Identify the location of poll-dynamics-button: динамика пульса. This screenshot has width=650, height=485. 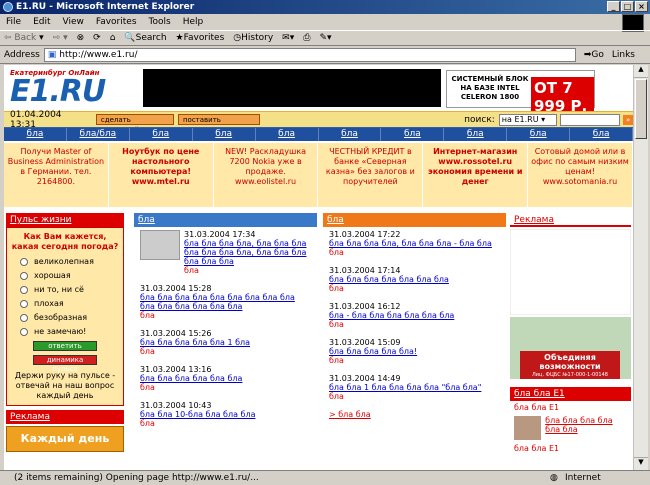
(65, 364).